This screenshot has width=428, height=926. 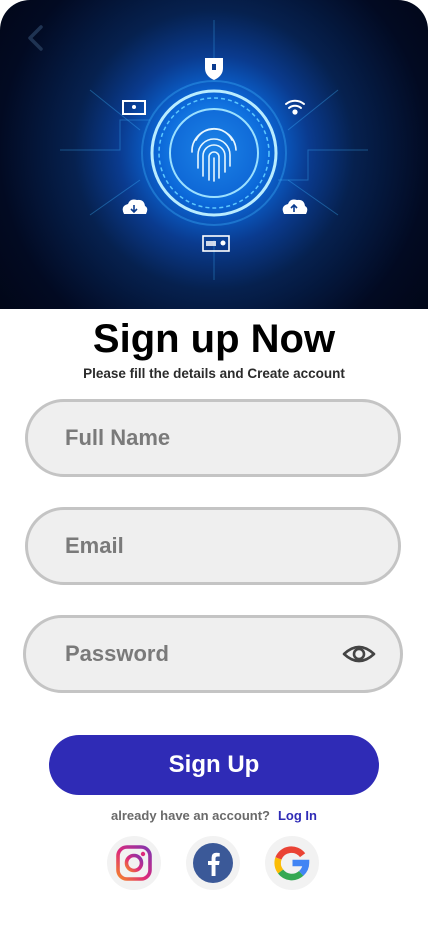 What do you see at coordinates (214, 765) in the screenshot?
I see `sign-up-button: Sign Up` at bounding box center [214, 765].